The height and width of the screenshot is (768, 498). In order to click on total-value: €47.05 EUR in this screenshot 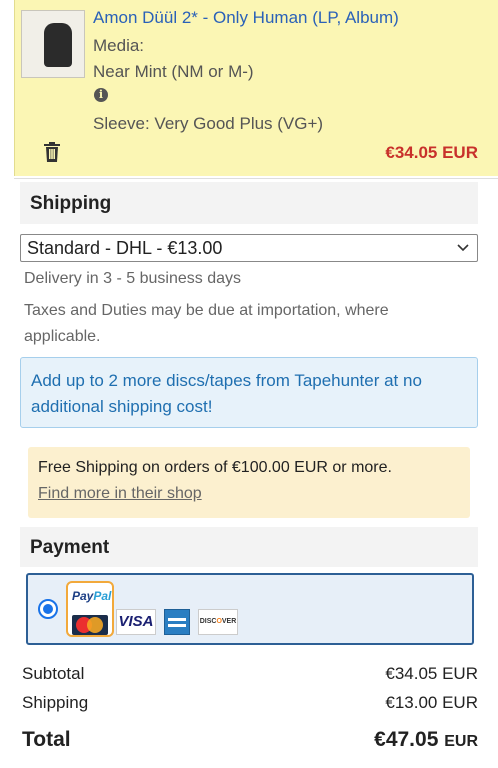, I will do `click(426, 740)`.